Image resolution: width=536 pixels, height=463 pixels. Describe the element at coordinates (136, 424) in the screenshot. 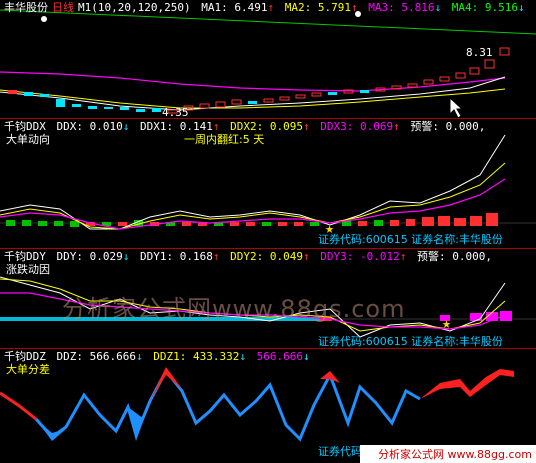

I see `ddz-fill-blue` at that location.